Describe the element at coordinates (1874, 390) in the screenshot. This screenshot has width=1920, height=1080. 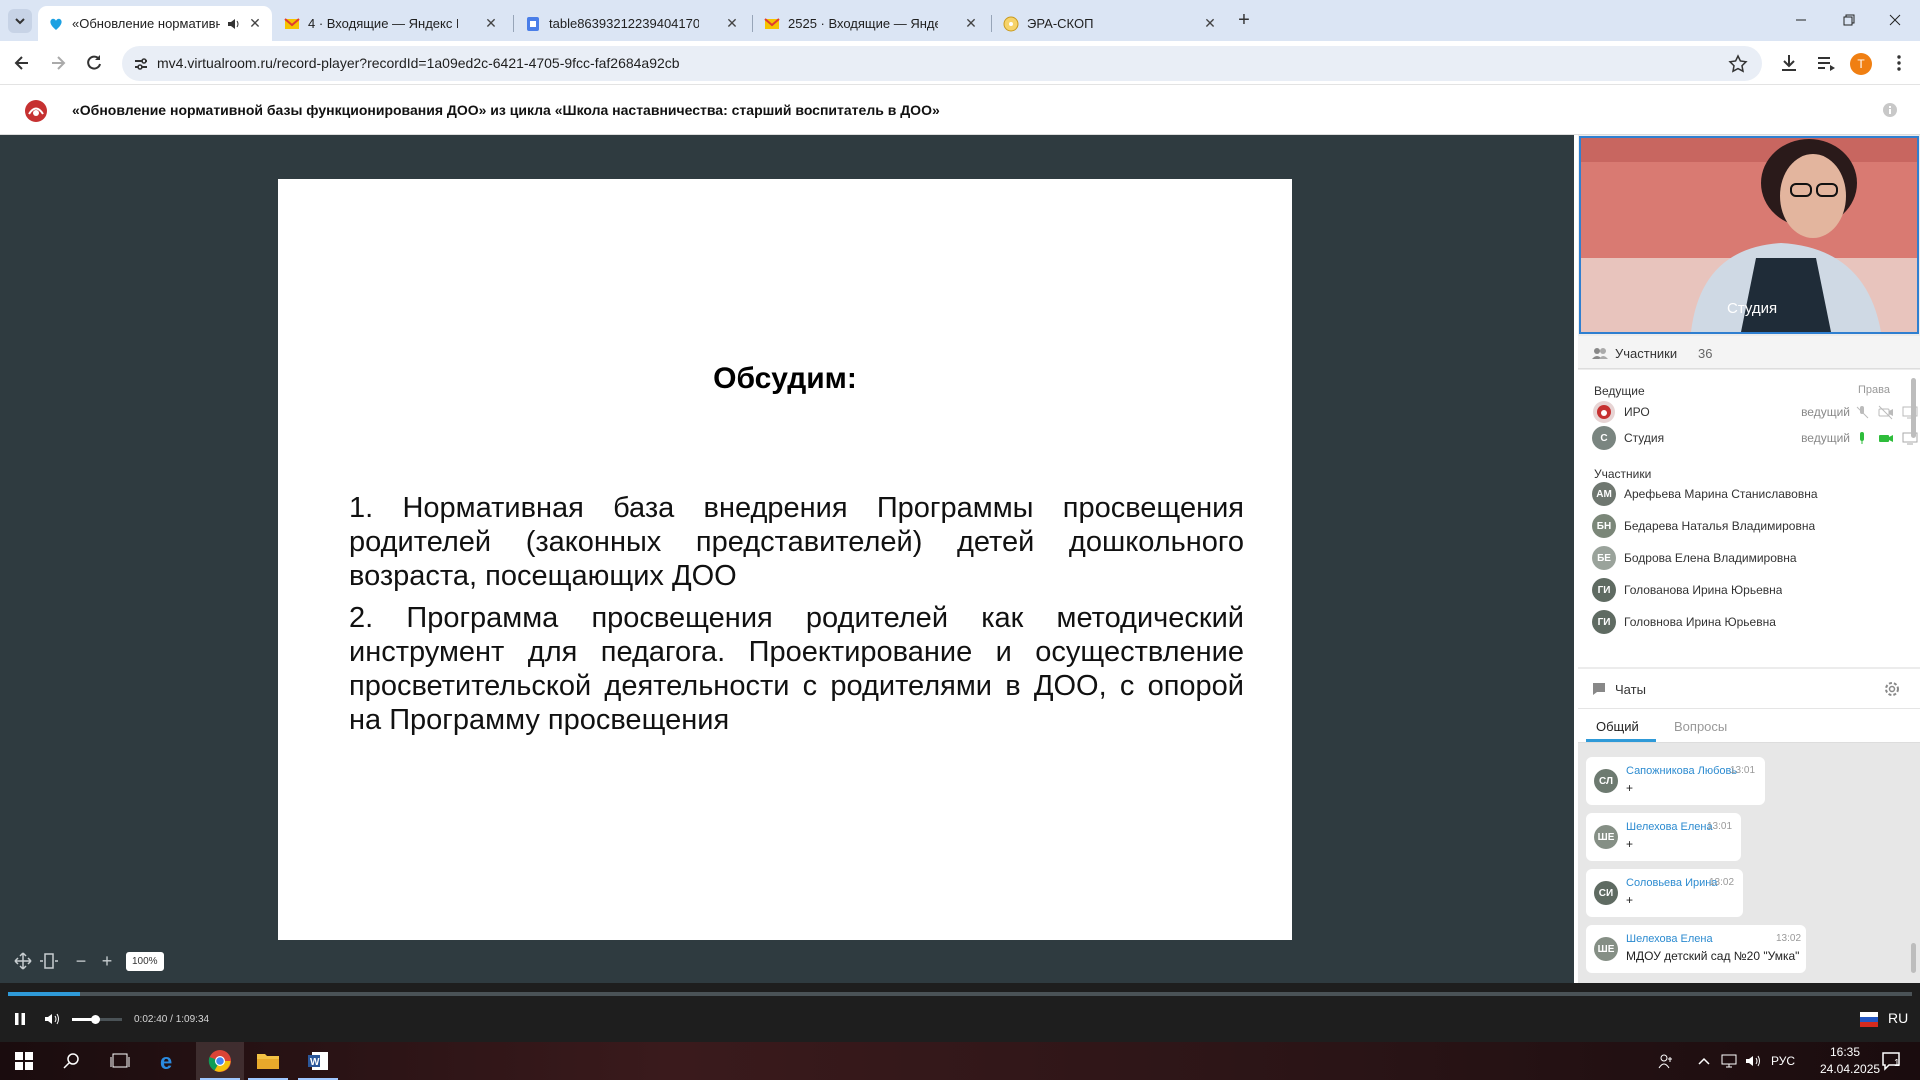
I see `rights-label: Права` at that location.